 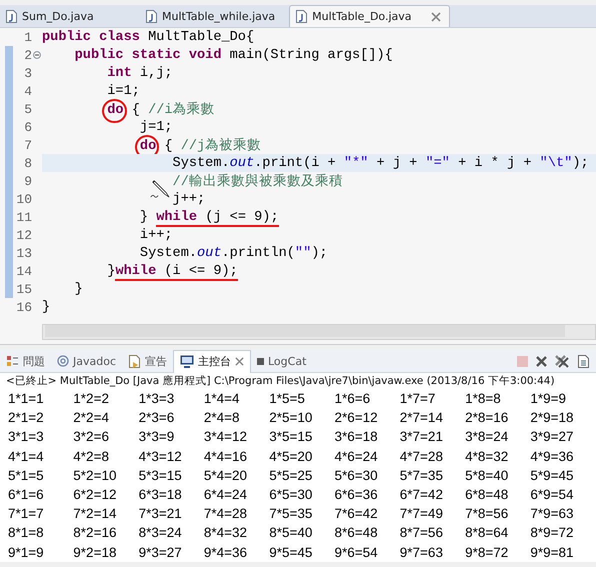 I want to click on output-text: 2*2=4, so click(x=91, y=418).